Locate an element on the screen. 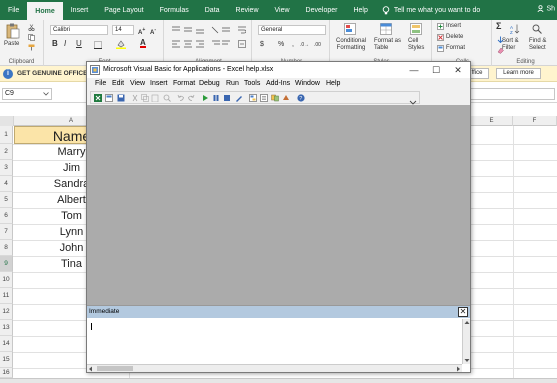  paste-label: Paste is located at coordinates (11, 44).